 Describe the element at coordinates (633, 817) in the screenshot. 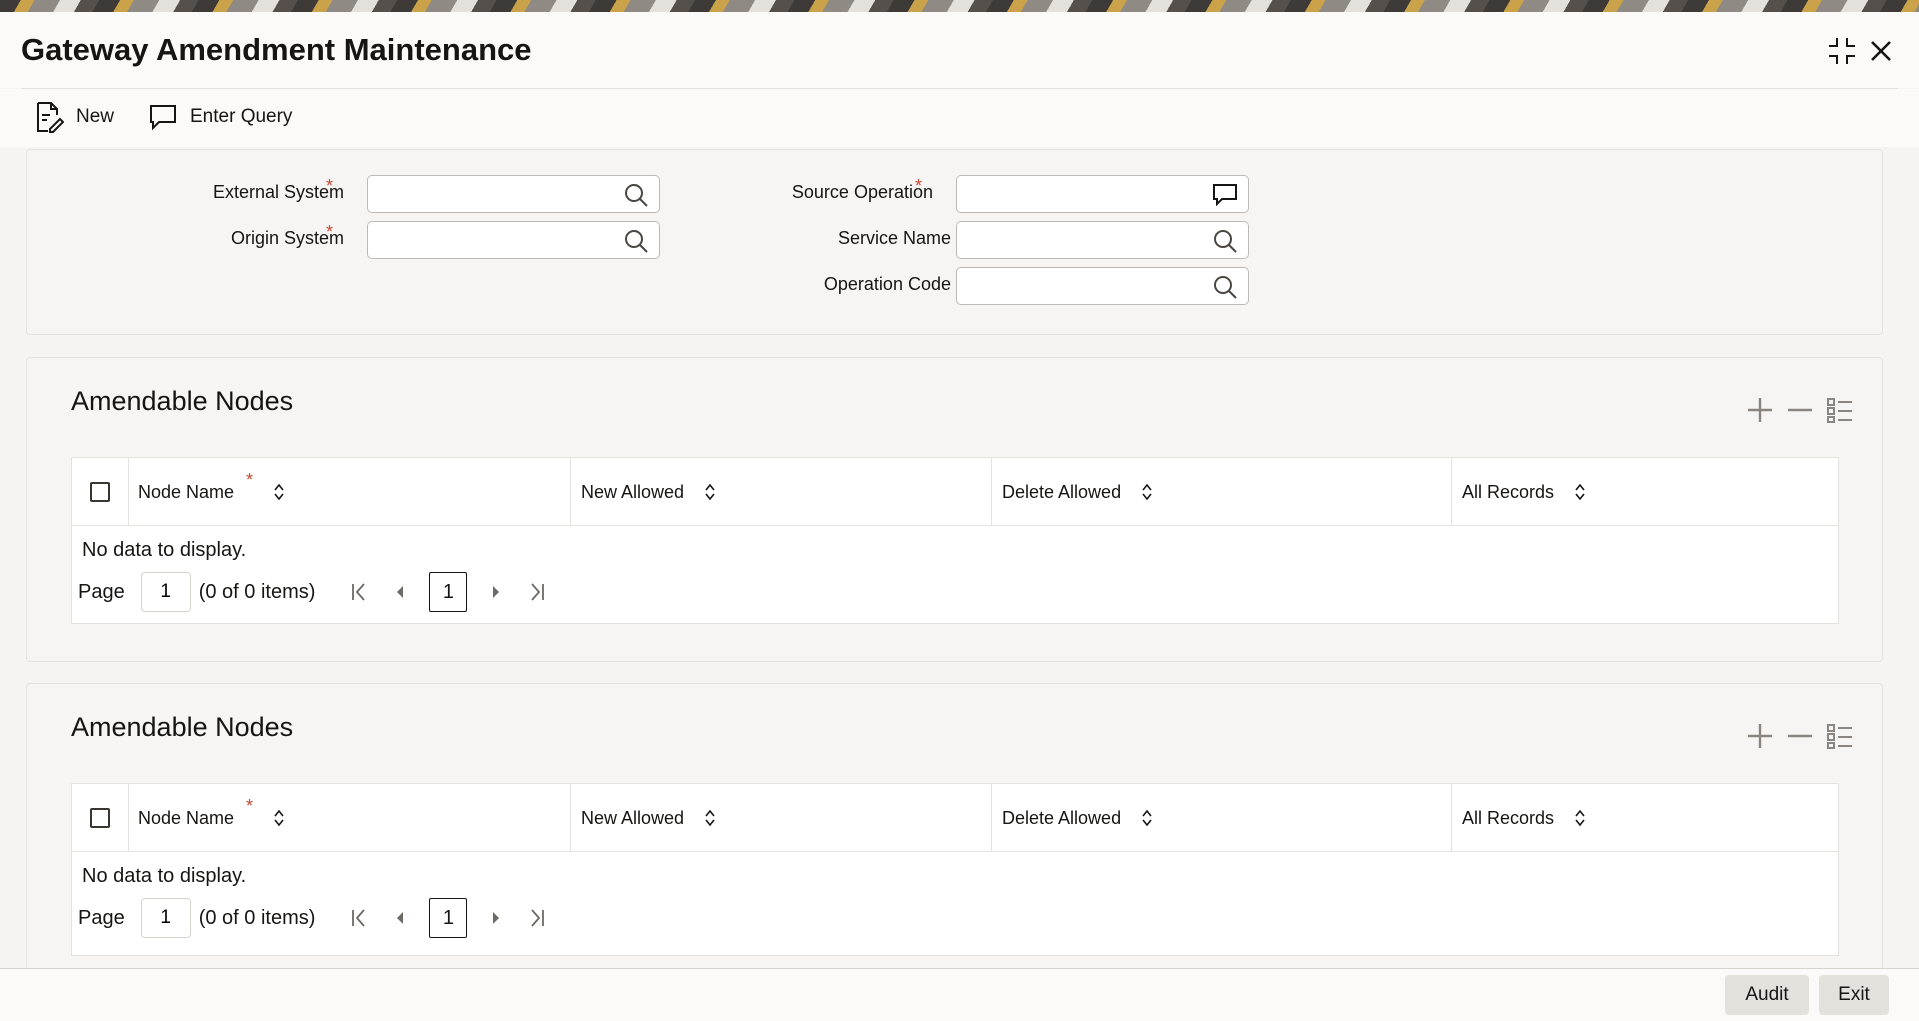

I see `column-label: New Allowed` at that location.